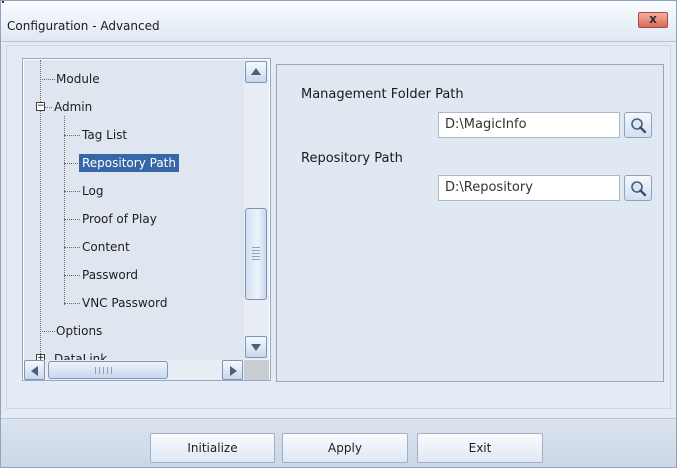  I want to click on arrow-up-icon, so click(256, 71).